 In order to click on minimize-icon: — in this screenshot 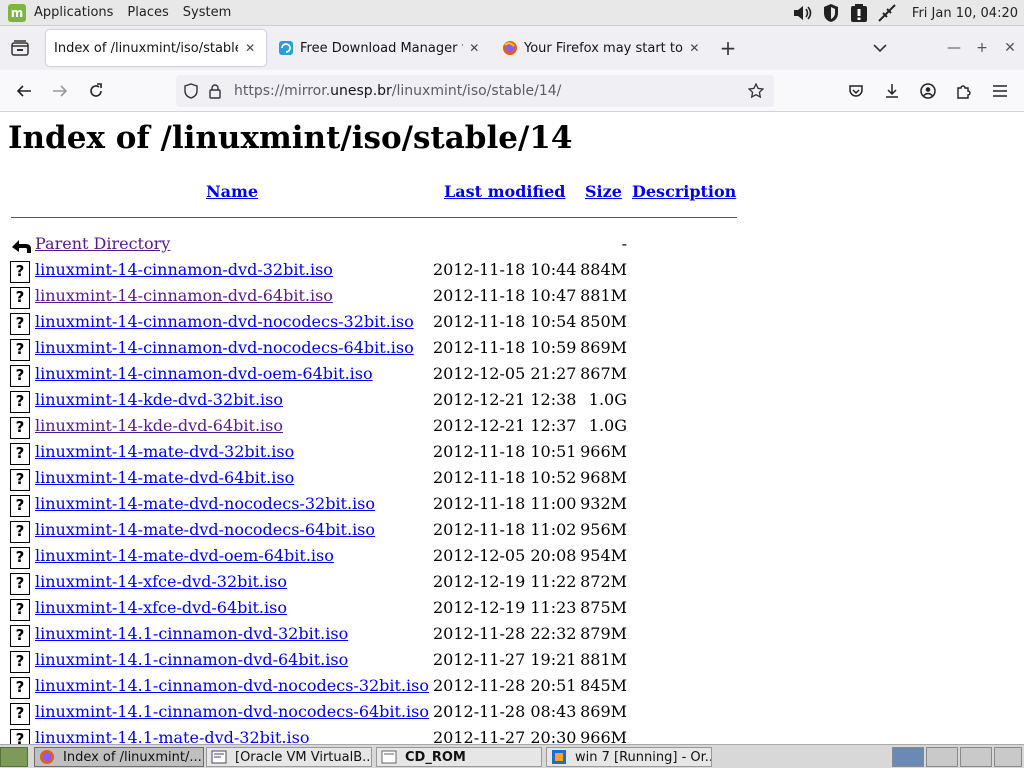, I will do `click(954, 48)`.